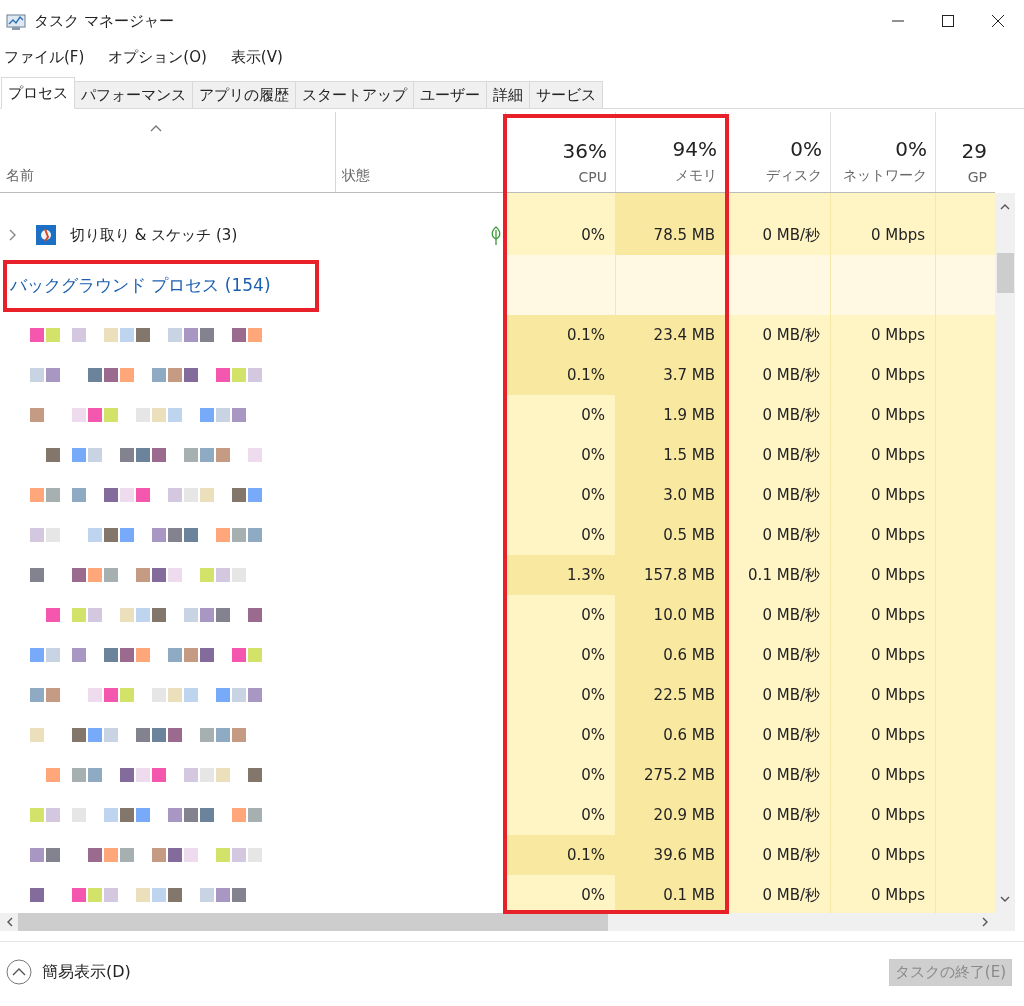  What do you see at coordinates (560, 575) in the screenshot?
I see `table-cell: 1.3%` at bounding box center [560, 575].